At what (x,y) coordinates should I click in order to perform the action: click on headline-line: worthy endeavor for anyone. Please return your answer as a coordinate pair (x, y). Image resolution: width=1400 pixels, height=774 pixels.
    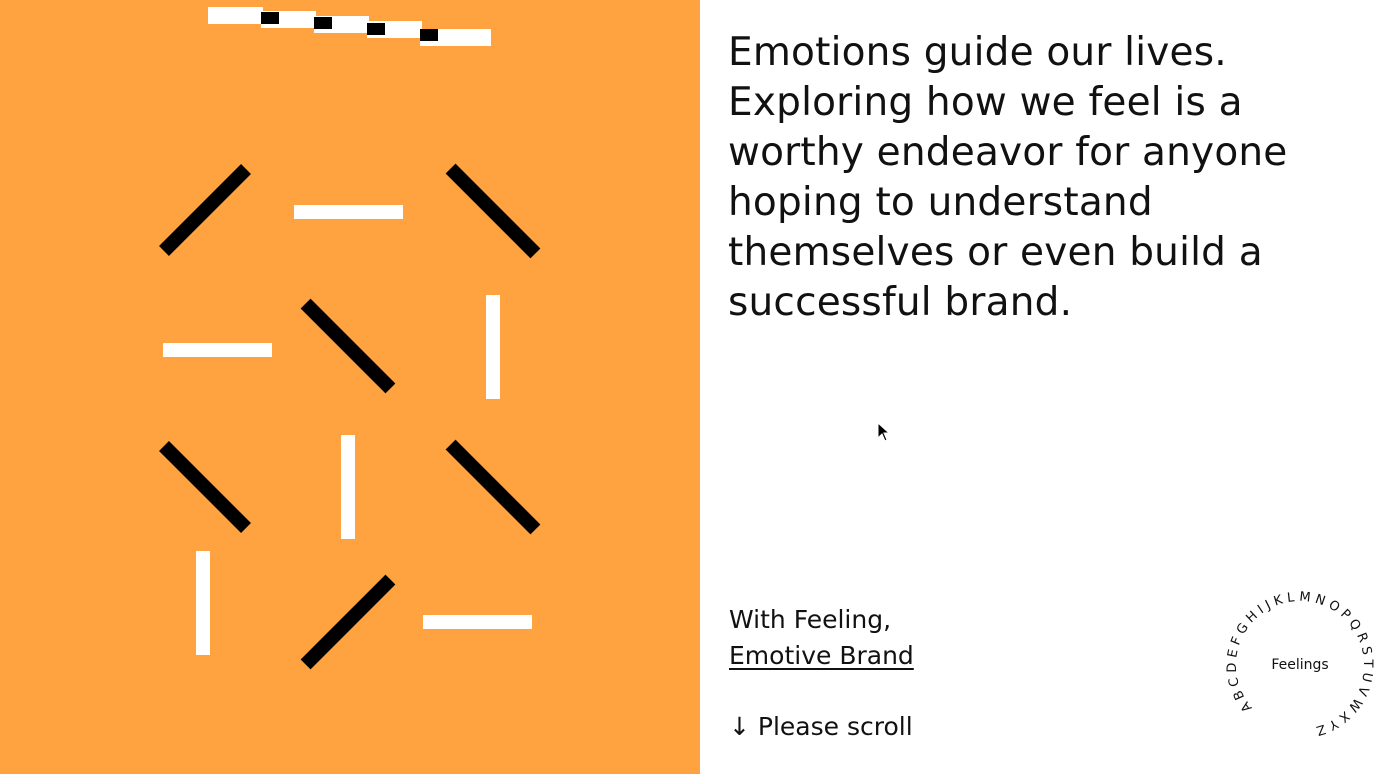
    Looking at the image, I should click on (1008, 152).